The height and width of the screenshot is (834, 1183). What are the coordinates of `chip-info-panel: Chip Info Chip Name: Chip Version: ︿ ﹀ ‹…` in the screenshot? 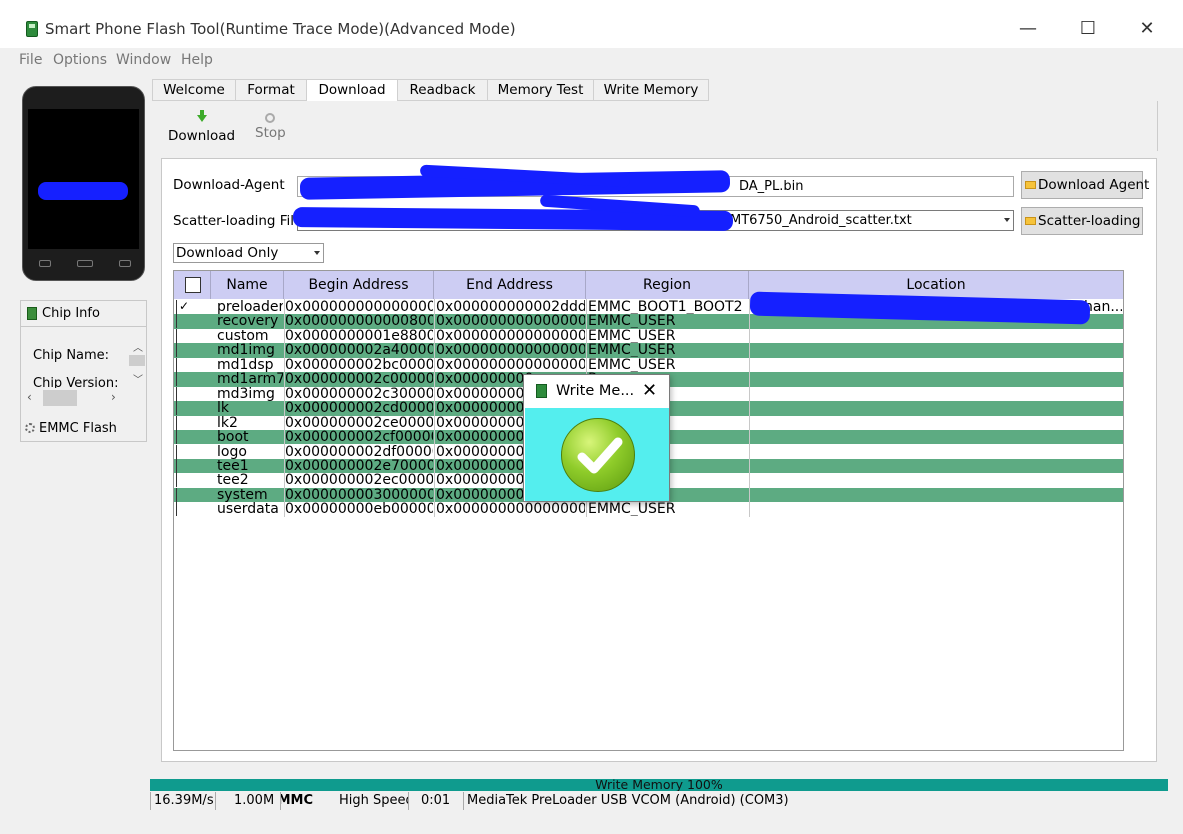 It's located at (83, 371).